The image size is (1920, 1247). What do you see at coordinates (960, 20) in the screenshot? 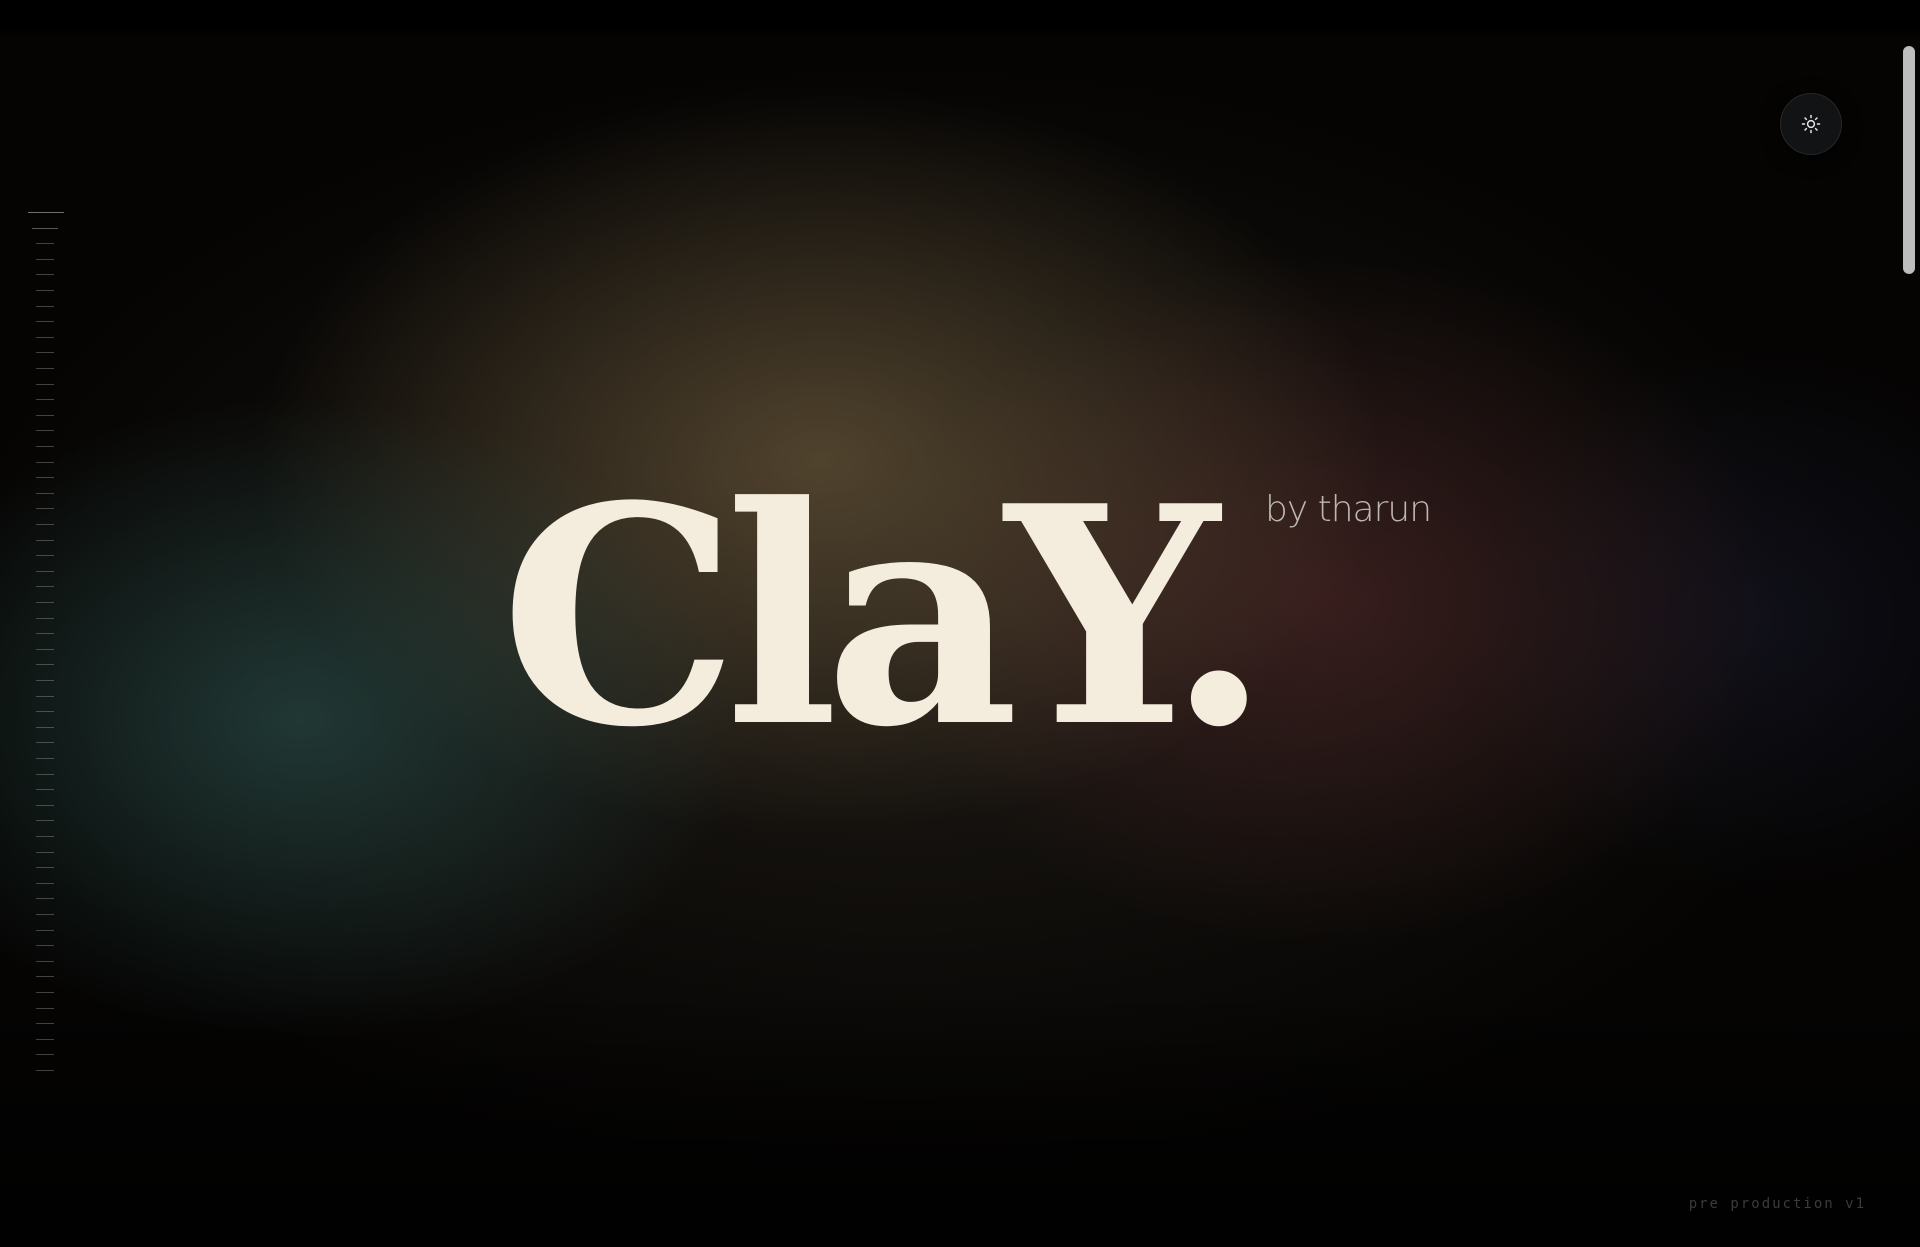
I see `top-bar` at bounding box center [960, 20].